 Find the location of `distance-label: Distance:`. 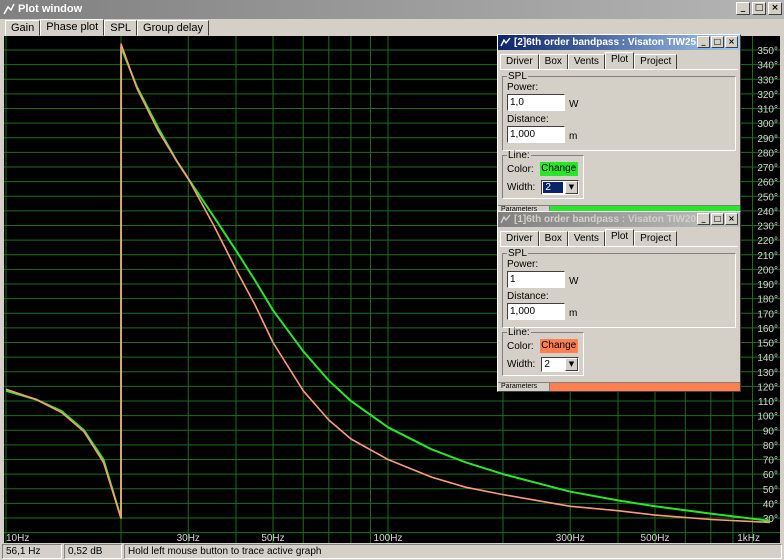

distance-label: Distance: is located at coordinates (528, 119).